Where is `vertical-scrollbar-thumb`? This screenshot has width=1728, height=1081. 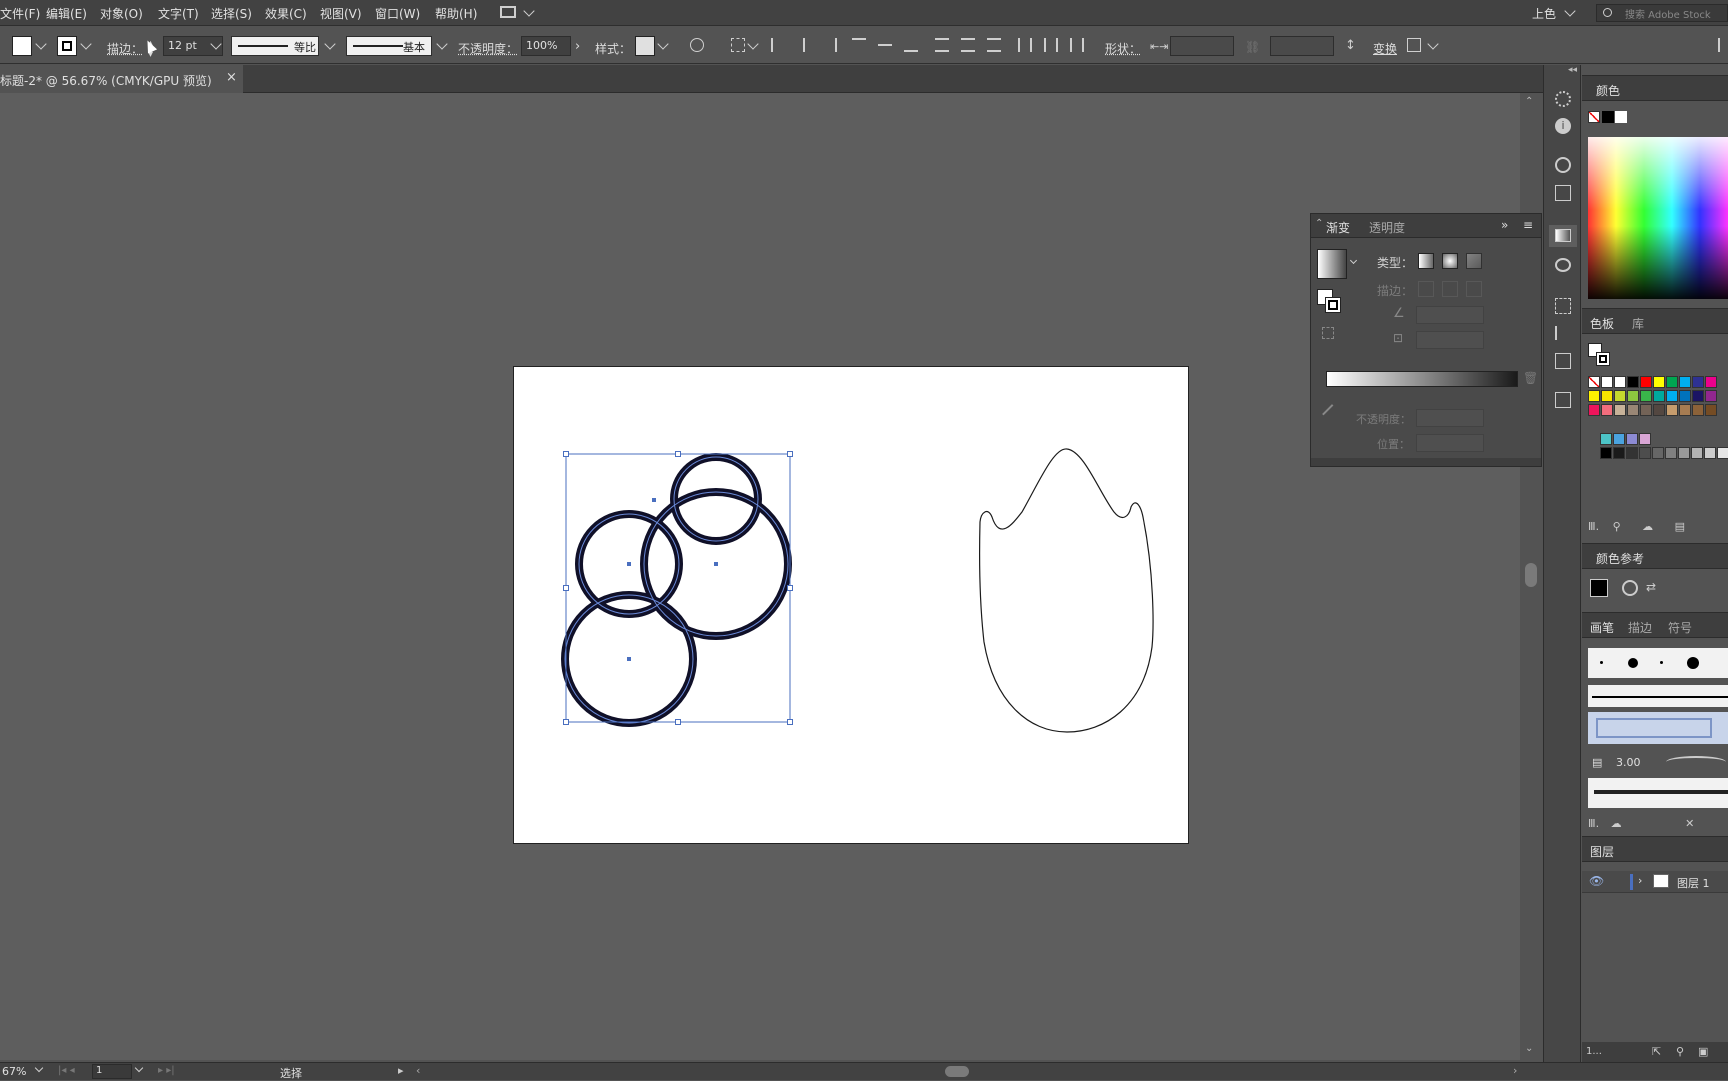
vertical-scrollbar-thumb is located at coordinates (1531, 575).